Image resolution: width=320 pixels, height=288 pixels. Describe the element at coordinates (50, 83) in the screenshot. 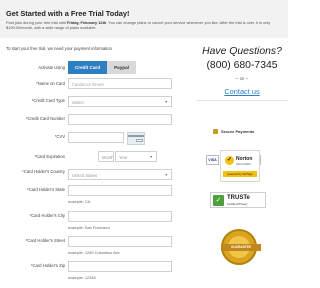

I see `name-on-card-label: *Name on Card` at that location.